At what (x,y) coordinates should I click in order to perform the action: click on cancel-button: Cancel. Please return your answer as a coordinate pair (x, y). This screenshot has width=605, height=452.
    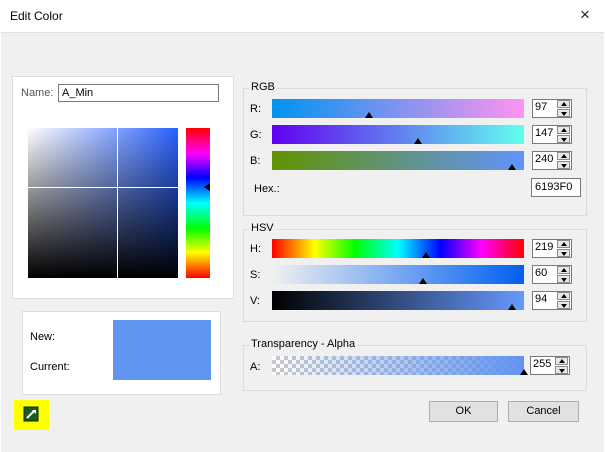
    Looking at the image, I should click on (543, 411).